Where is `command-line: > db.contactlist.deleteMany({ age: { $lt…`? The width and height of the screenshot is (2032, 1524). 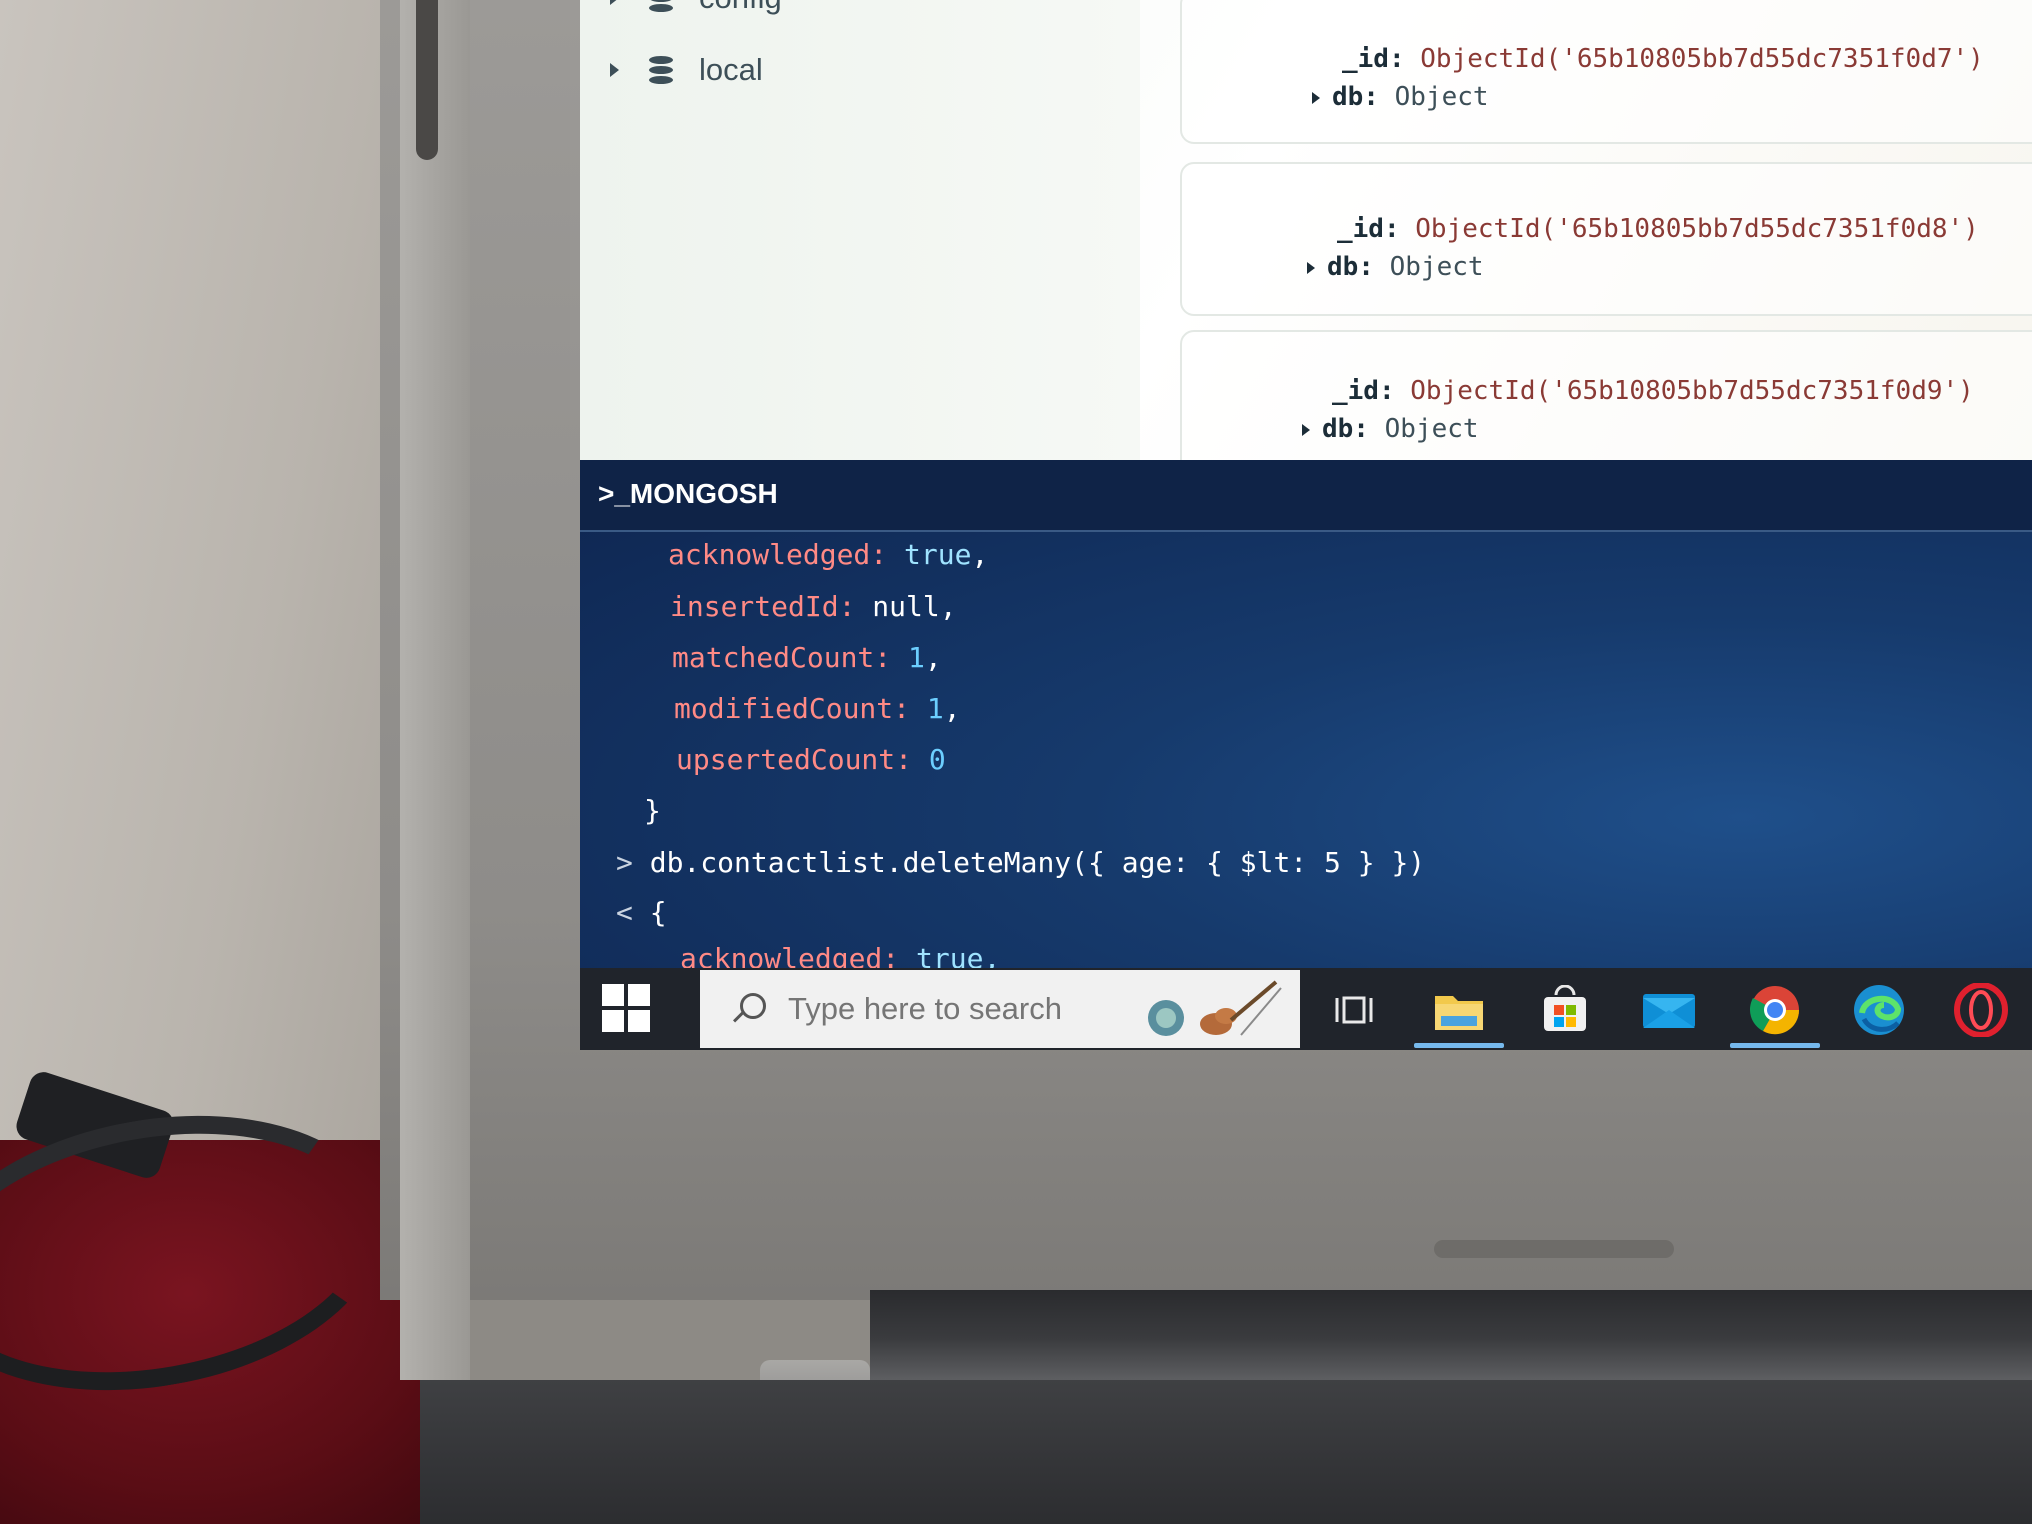 command-line: > db.contactlist.deleteMany({ age: { $lt… is located at coordinates (1020, 862).